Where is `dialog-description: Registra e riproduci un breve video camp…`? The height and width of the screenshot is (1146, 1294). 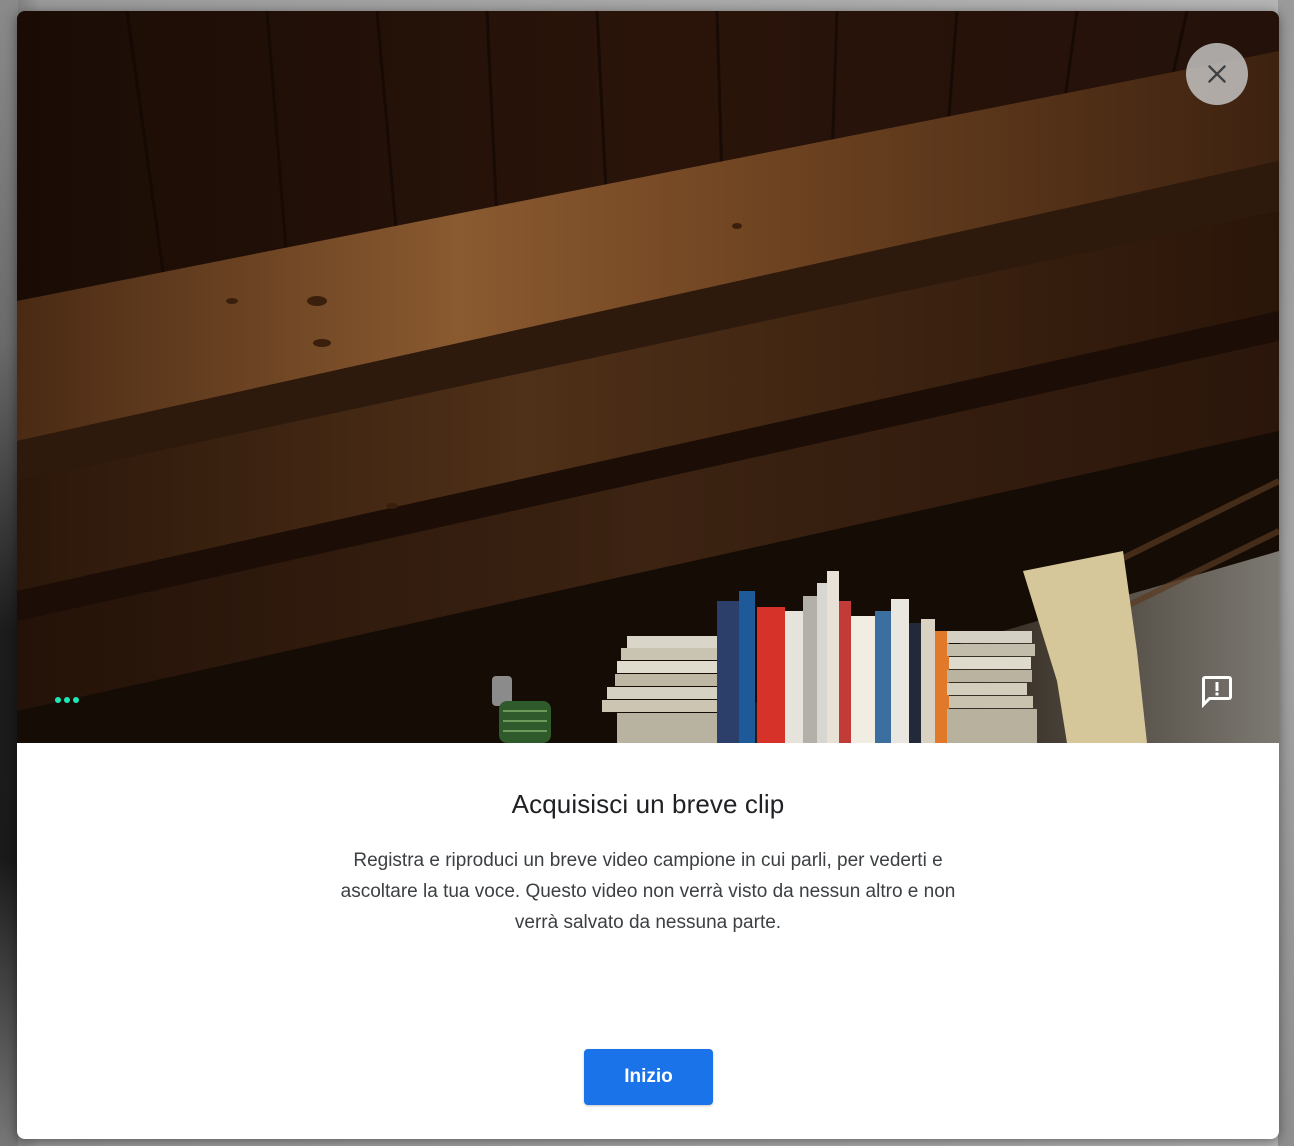
dialog-description: Registra e riproduci un breve video camp… is located at coordinates (648, 891).